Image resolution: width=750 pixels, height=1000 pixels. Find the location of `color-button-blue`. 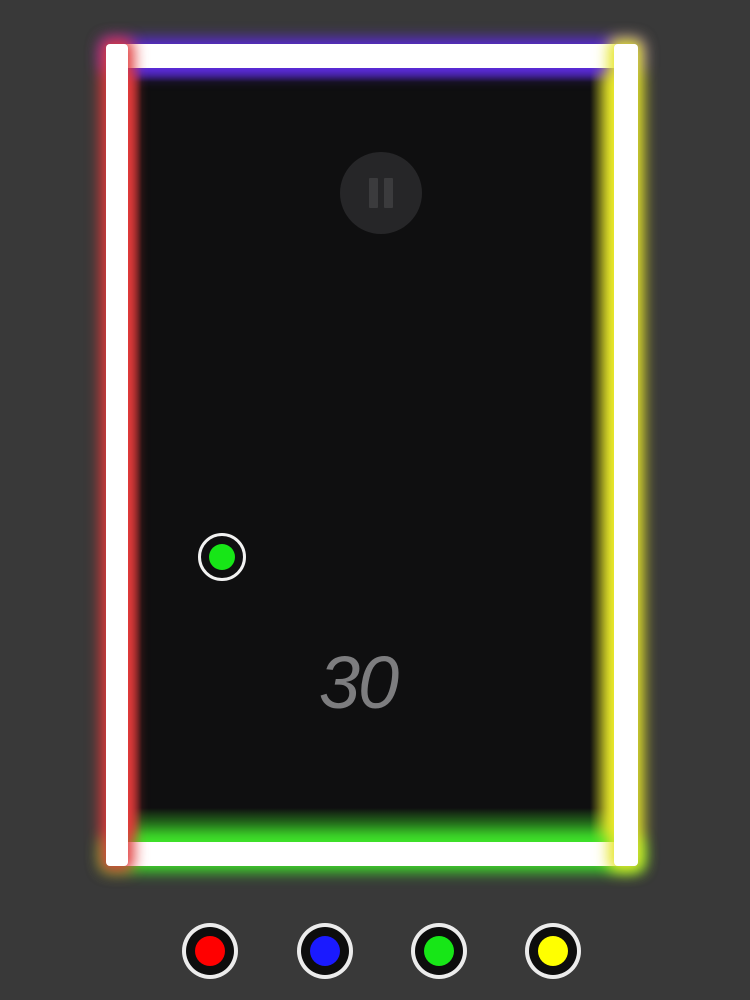

color-button-blue is located at coordinates (325, 951).